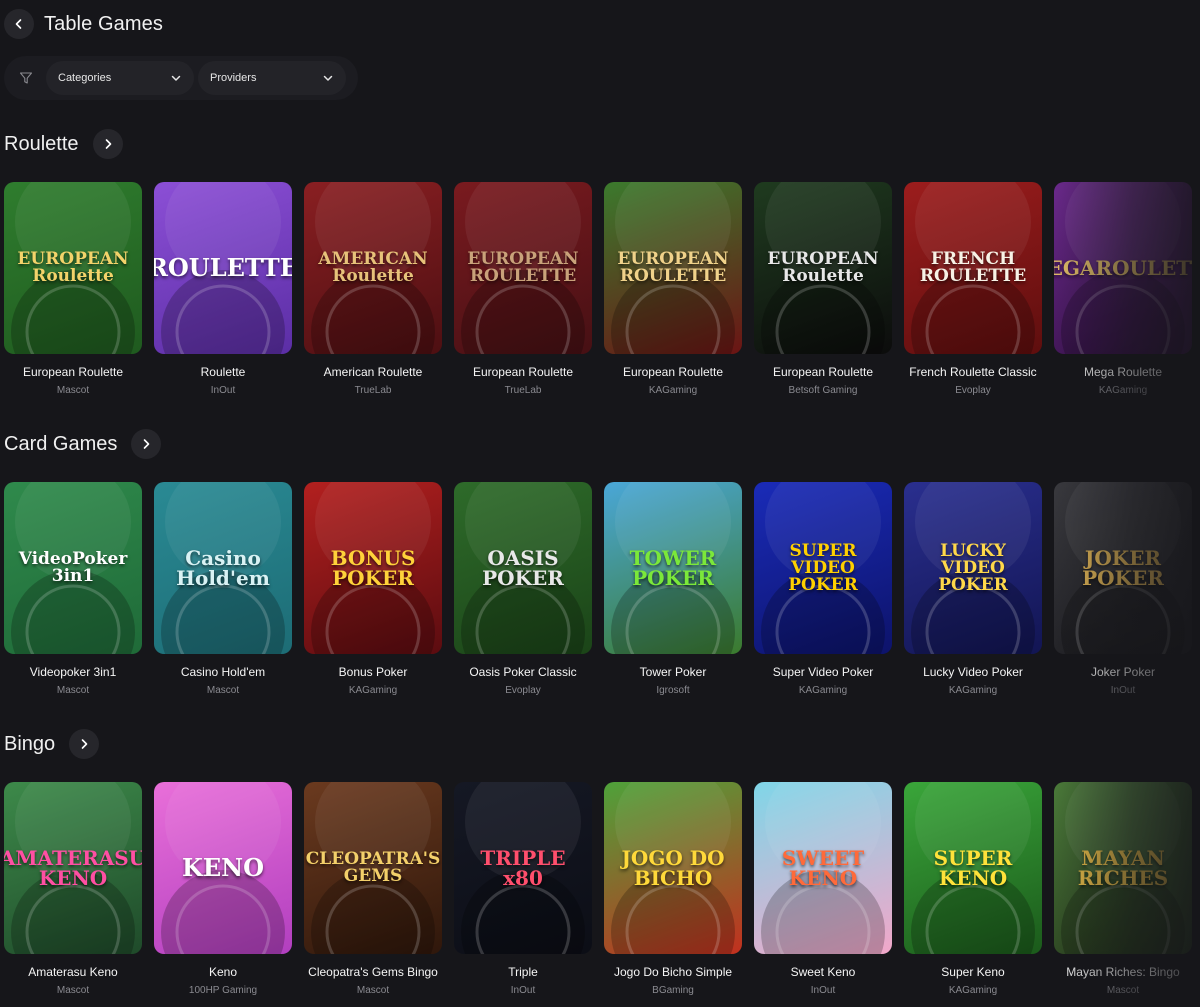  Describe the element at coordinates (373, 868) in the screenshot. I see `game-thumbnail: CLEOPATRA'S GEMS` at that location.